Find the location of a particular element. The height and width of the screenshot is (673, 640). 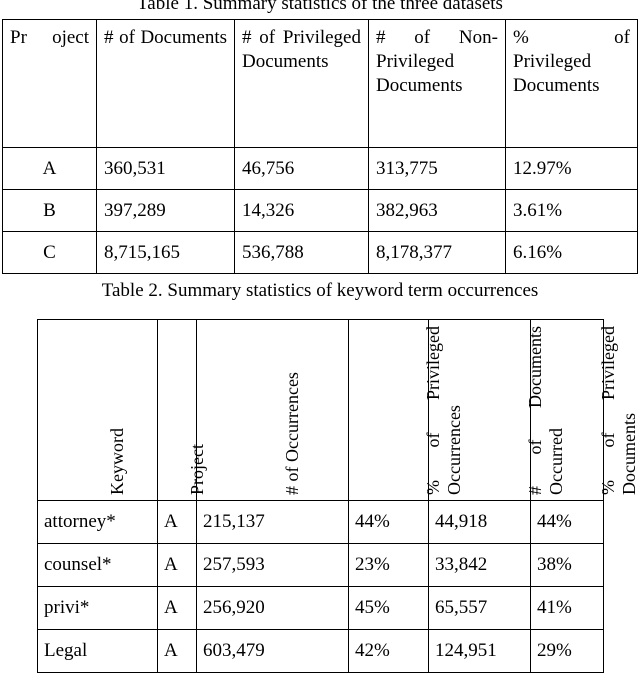

table-2-cell-percent-privileged-documents: 44% is located at coordinates (567, 522).